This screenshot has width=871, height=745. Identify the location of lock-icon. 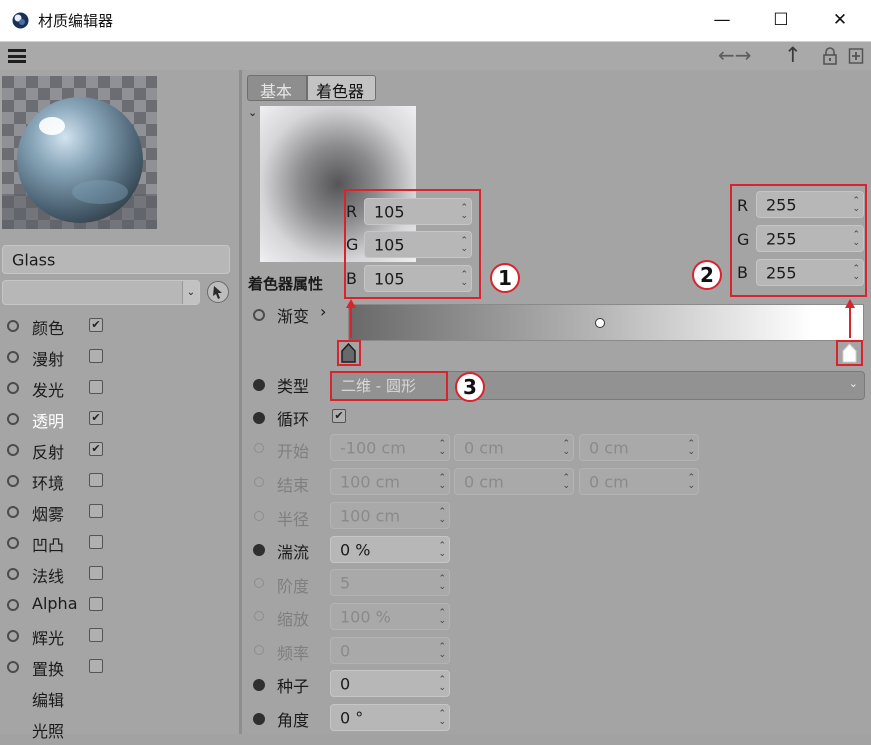
(830, 56).